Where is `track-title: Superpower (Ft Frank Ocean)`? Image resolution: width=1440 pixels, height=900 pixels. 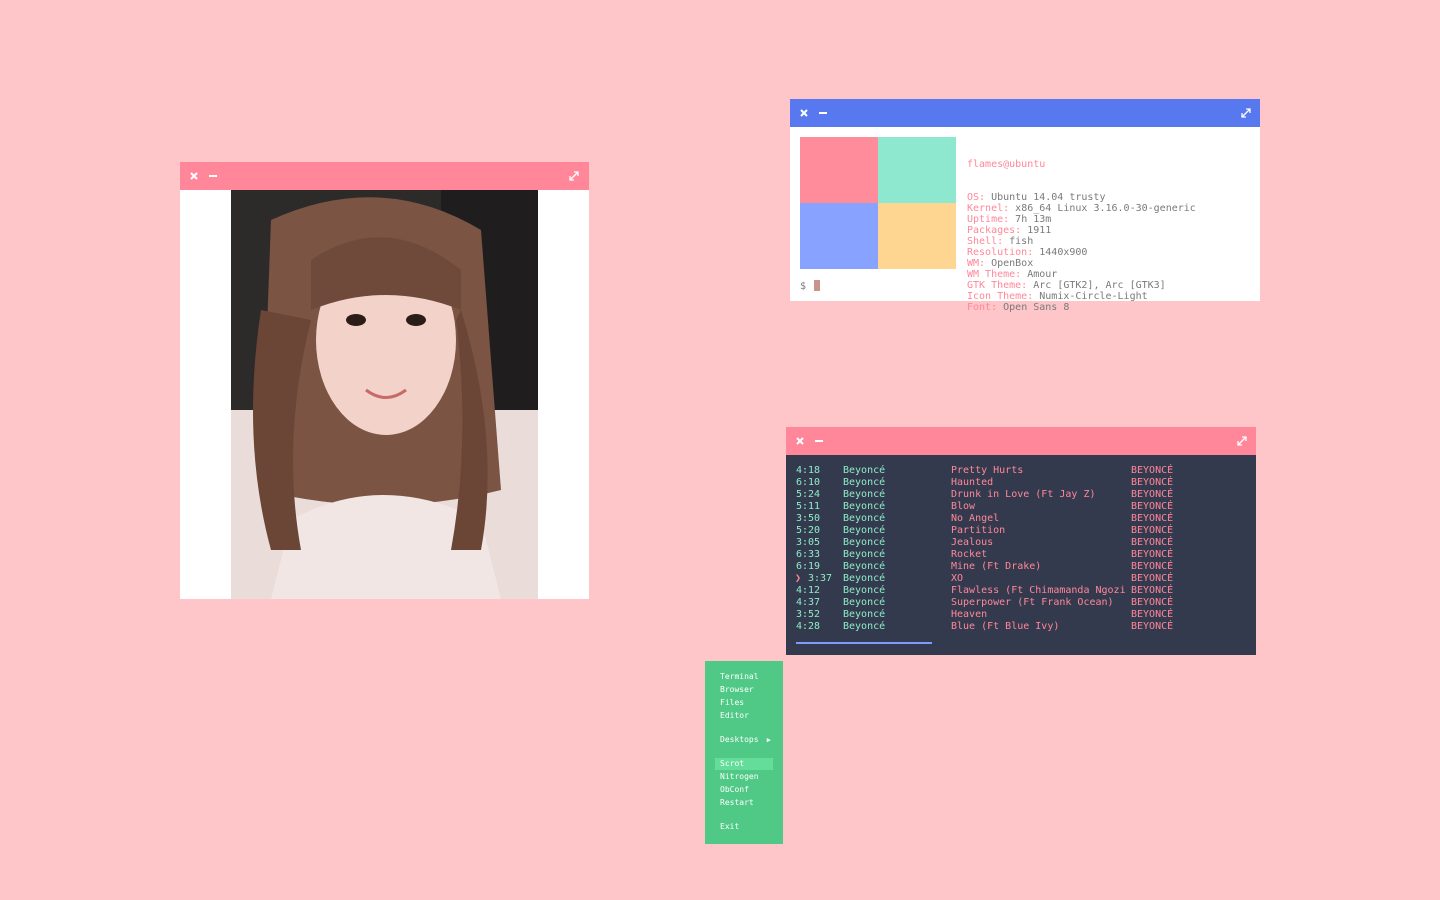
track-title: Superpower (Ft Frank Ocean) is located at coordinates (1032, 602).